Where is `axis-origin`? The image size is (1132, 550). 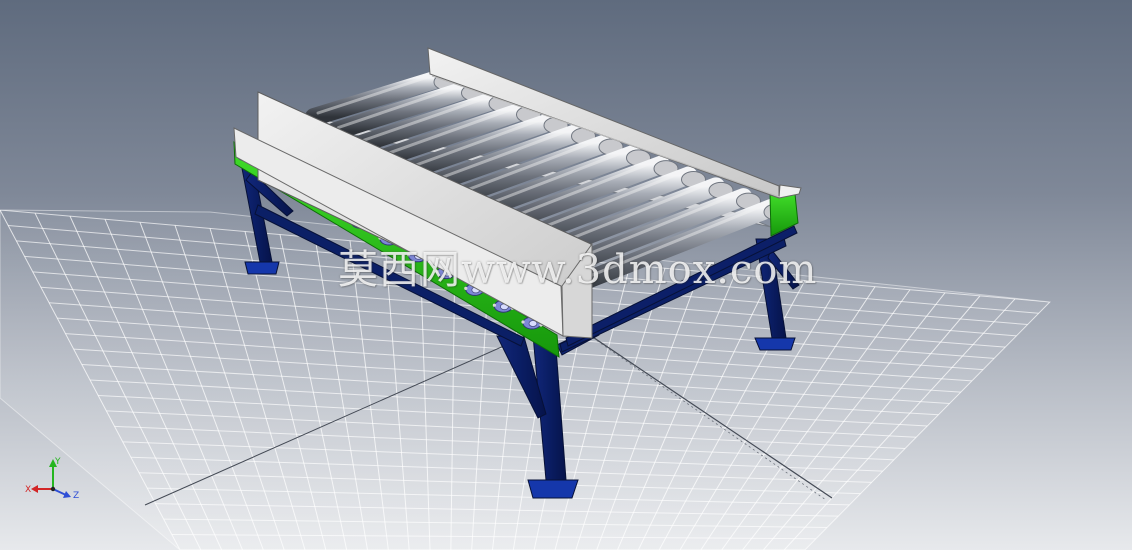 axis-origin is located at coordinates (53, 489).